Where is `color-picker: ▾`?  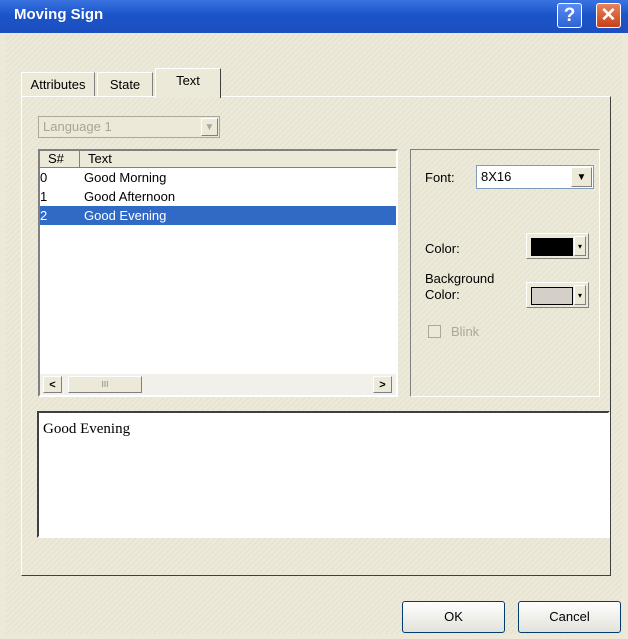 color-picker: ▾ is located at coordinates (557, 246).